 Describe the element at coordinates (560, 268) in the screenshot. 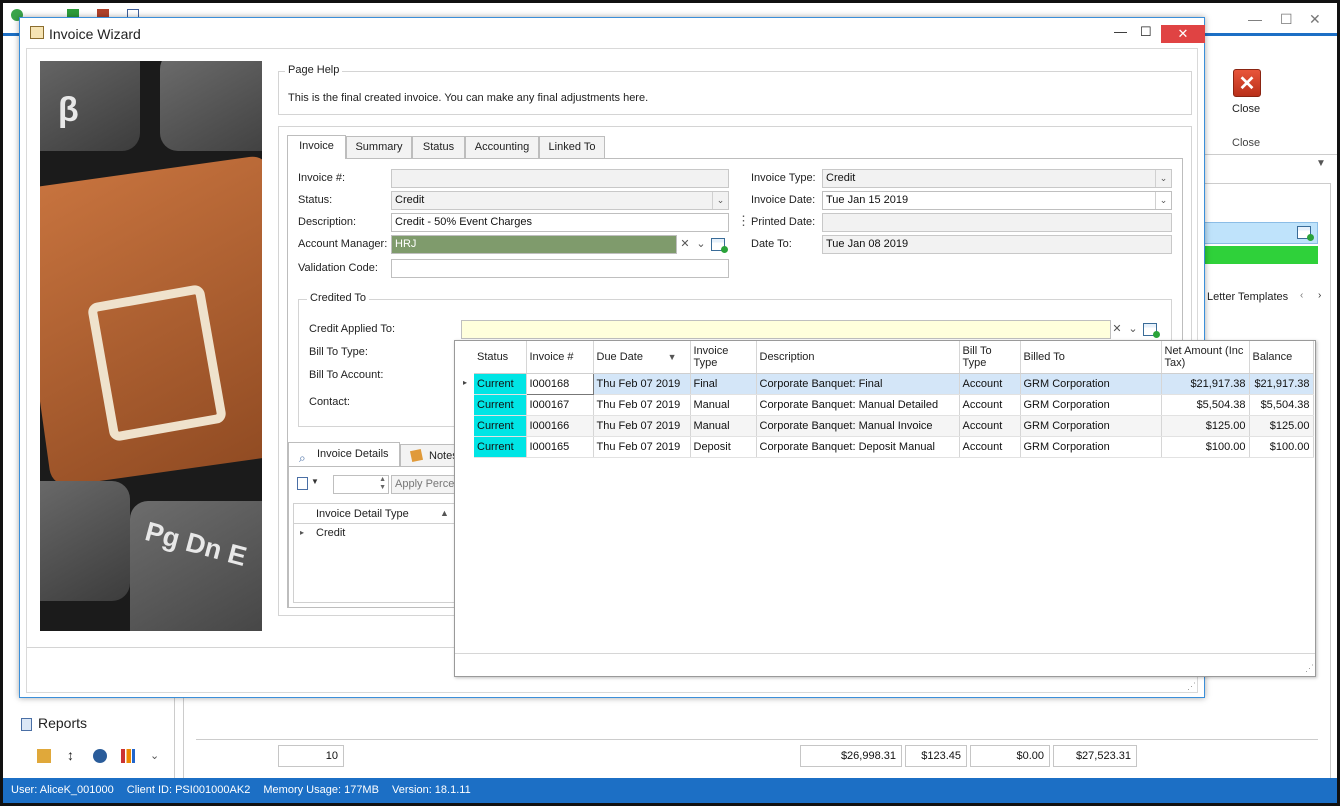

I see `validation-code-field` at that location.